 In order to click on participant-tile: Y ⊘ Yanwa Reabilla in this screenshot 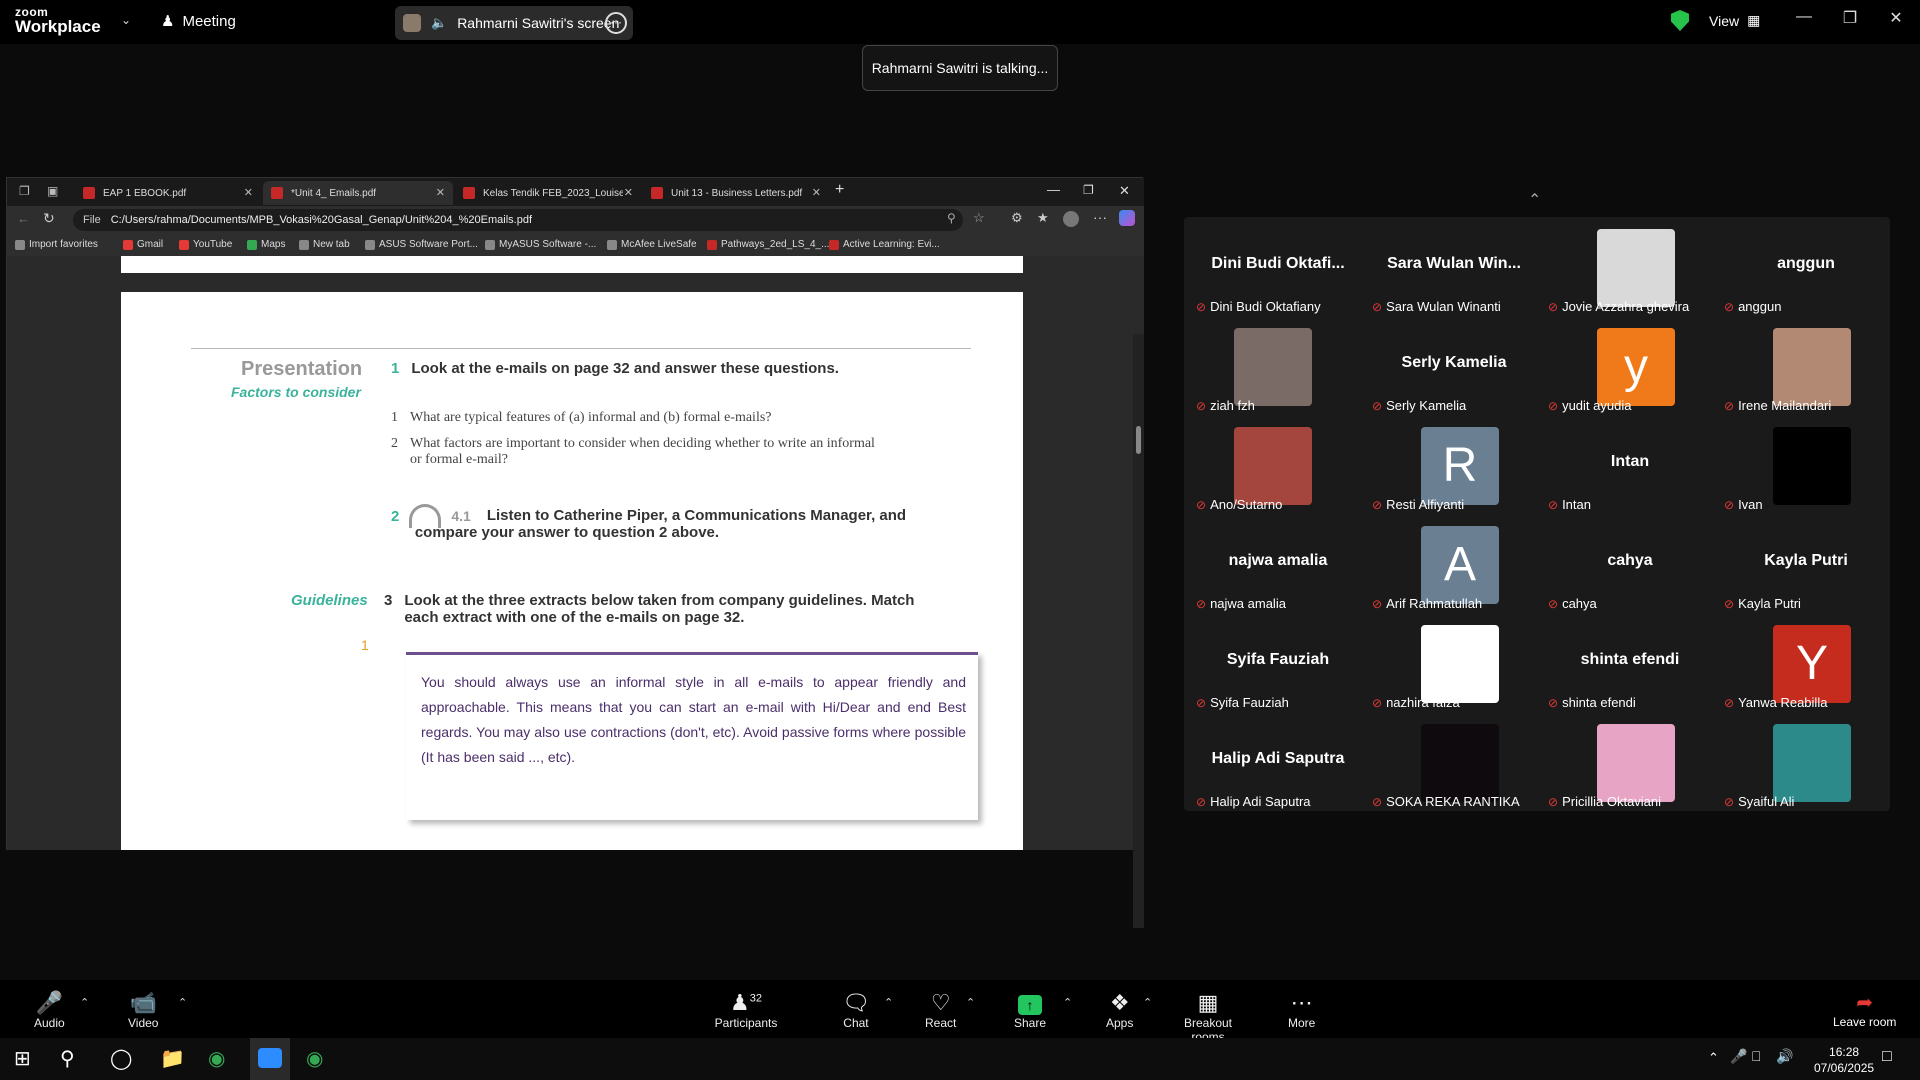, I will do `click(1806, 662)`.